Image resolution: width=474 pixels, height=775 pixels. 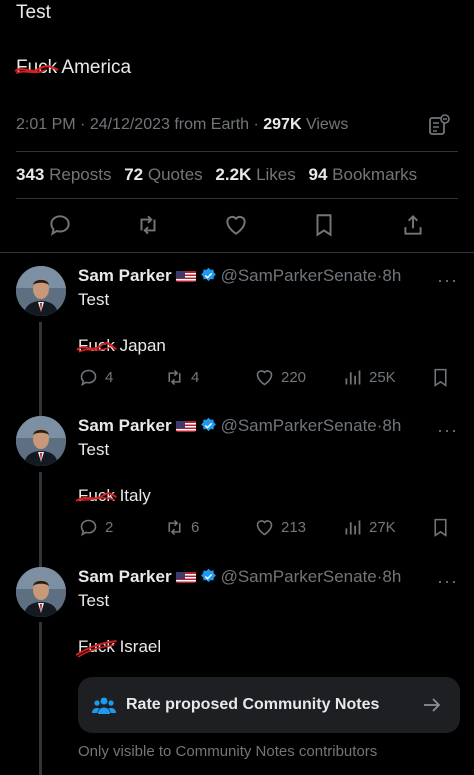 What do you see at coordinates (104, 705) in the screenshot?
I see `people-icon` at bounding box center [104, 705].